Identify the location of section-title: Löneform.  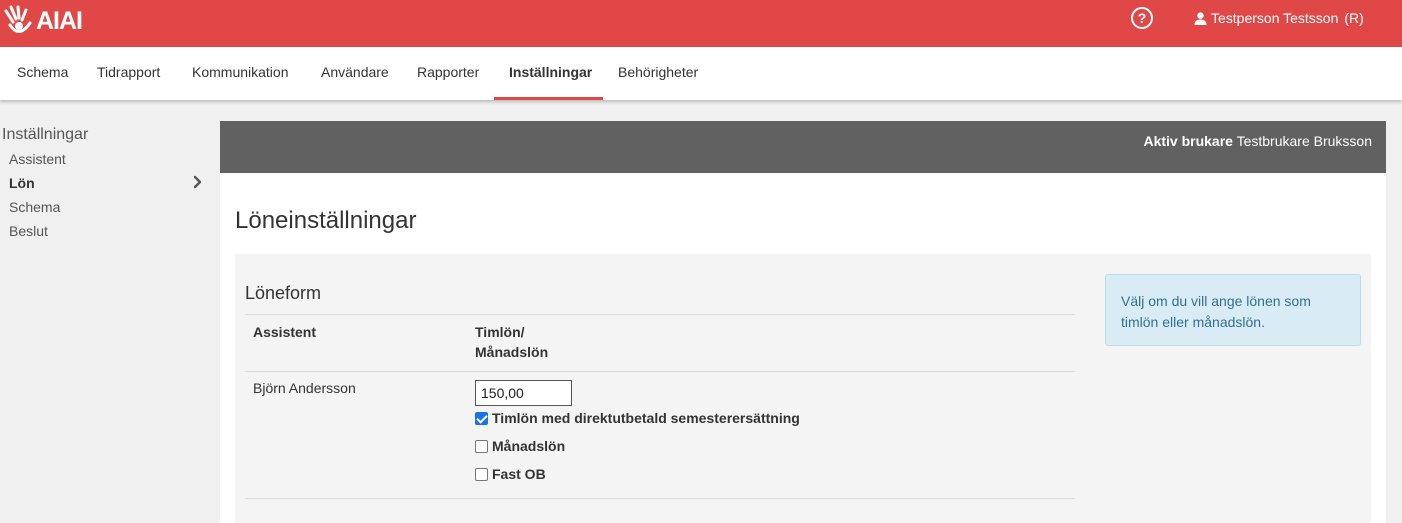
(283, 293).